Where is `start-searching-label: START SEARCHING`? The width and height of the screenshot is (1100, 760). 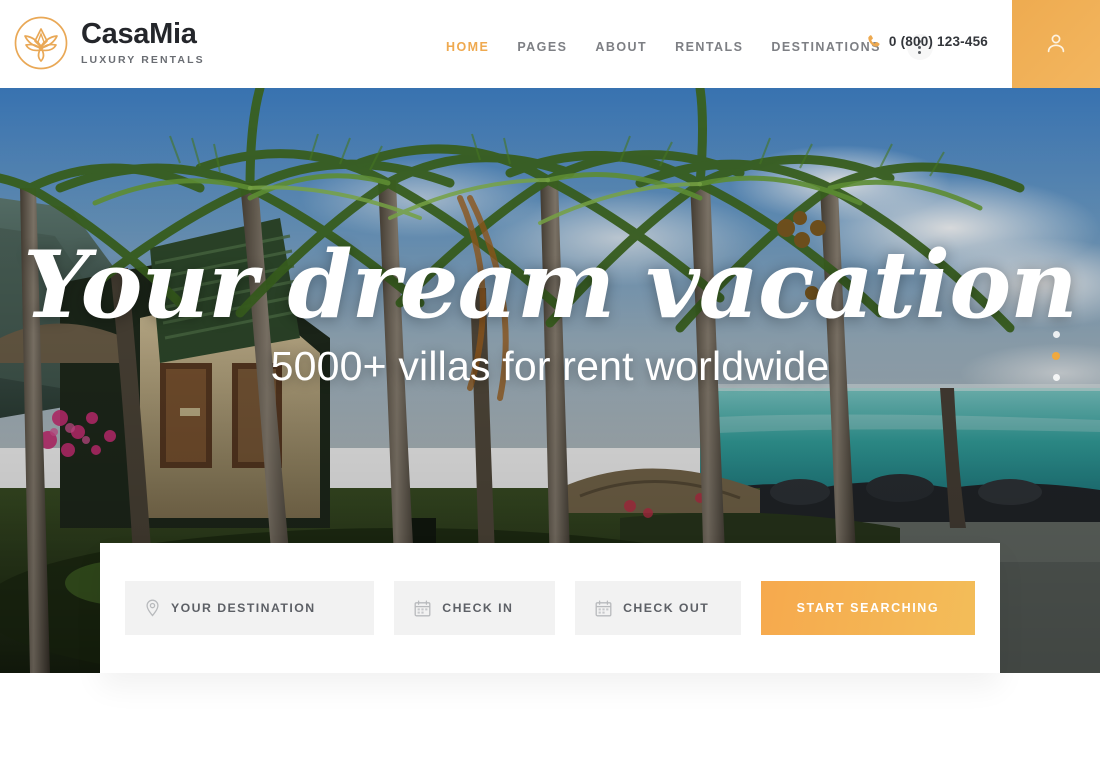
start-searching-label: START SEARCHING is located at coordinates (868, 608).